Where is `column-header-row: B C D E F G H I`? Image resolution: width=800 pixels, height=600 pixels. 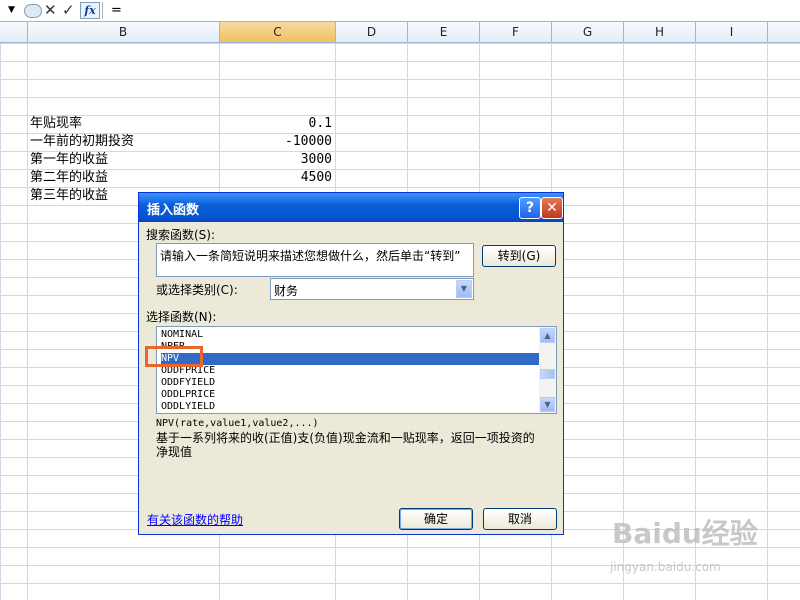 column-header-row: B C D E F G H I is located at coordinates (400, 32).